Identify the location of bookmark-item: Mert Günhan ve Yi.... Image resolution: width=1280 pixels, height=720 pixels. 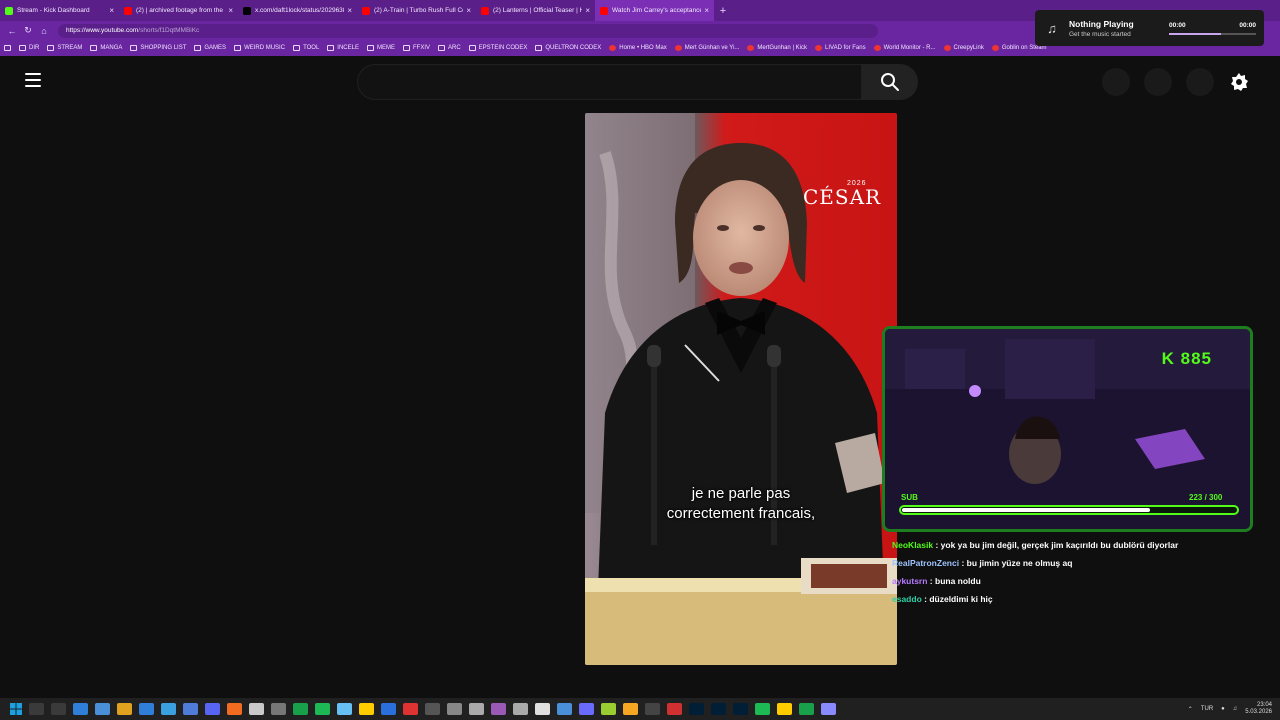
(706, 48).